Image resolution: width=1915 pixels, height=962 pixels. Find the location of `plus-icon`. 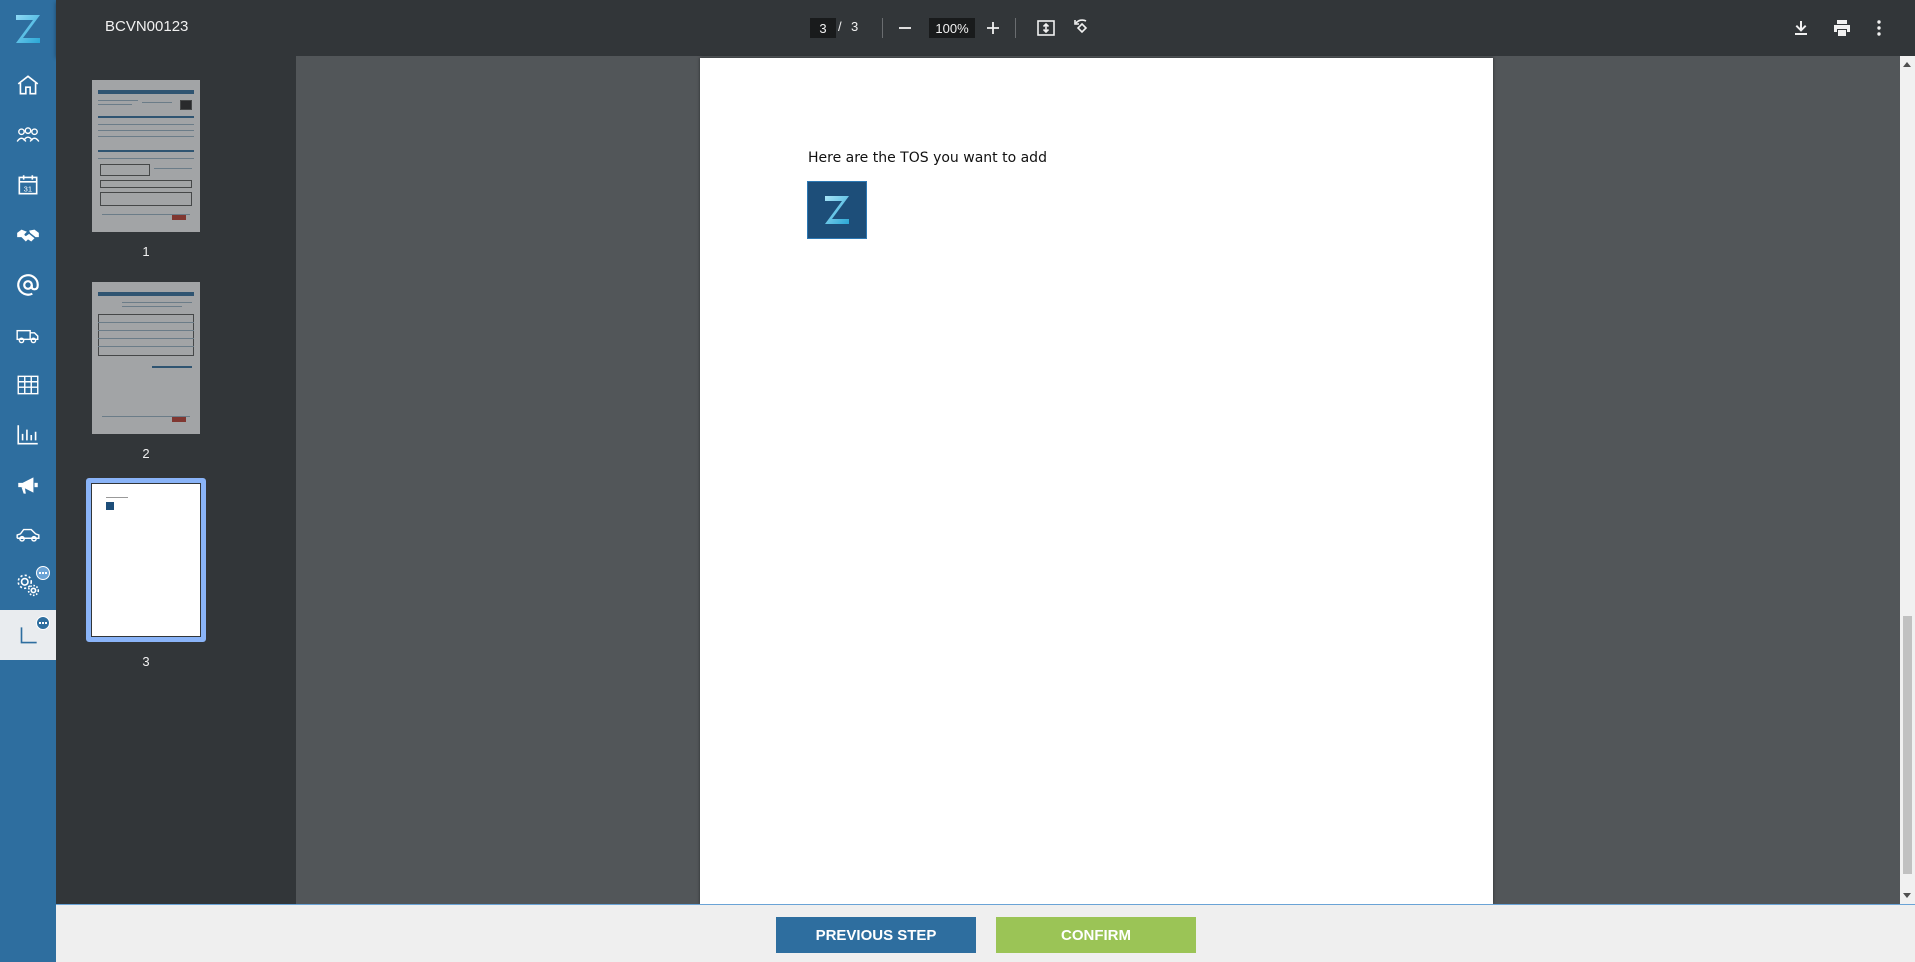

plus-icon is located at coordinates (993, 28).